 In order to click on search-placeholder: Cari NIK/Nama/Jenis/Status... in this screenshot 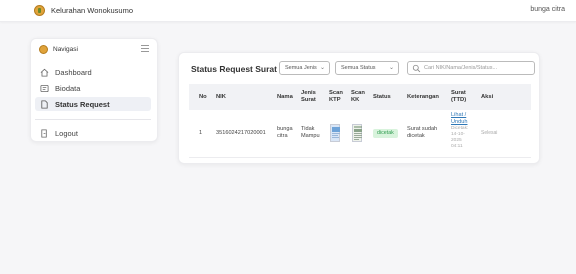, I will do `click(461, 68)`.